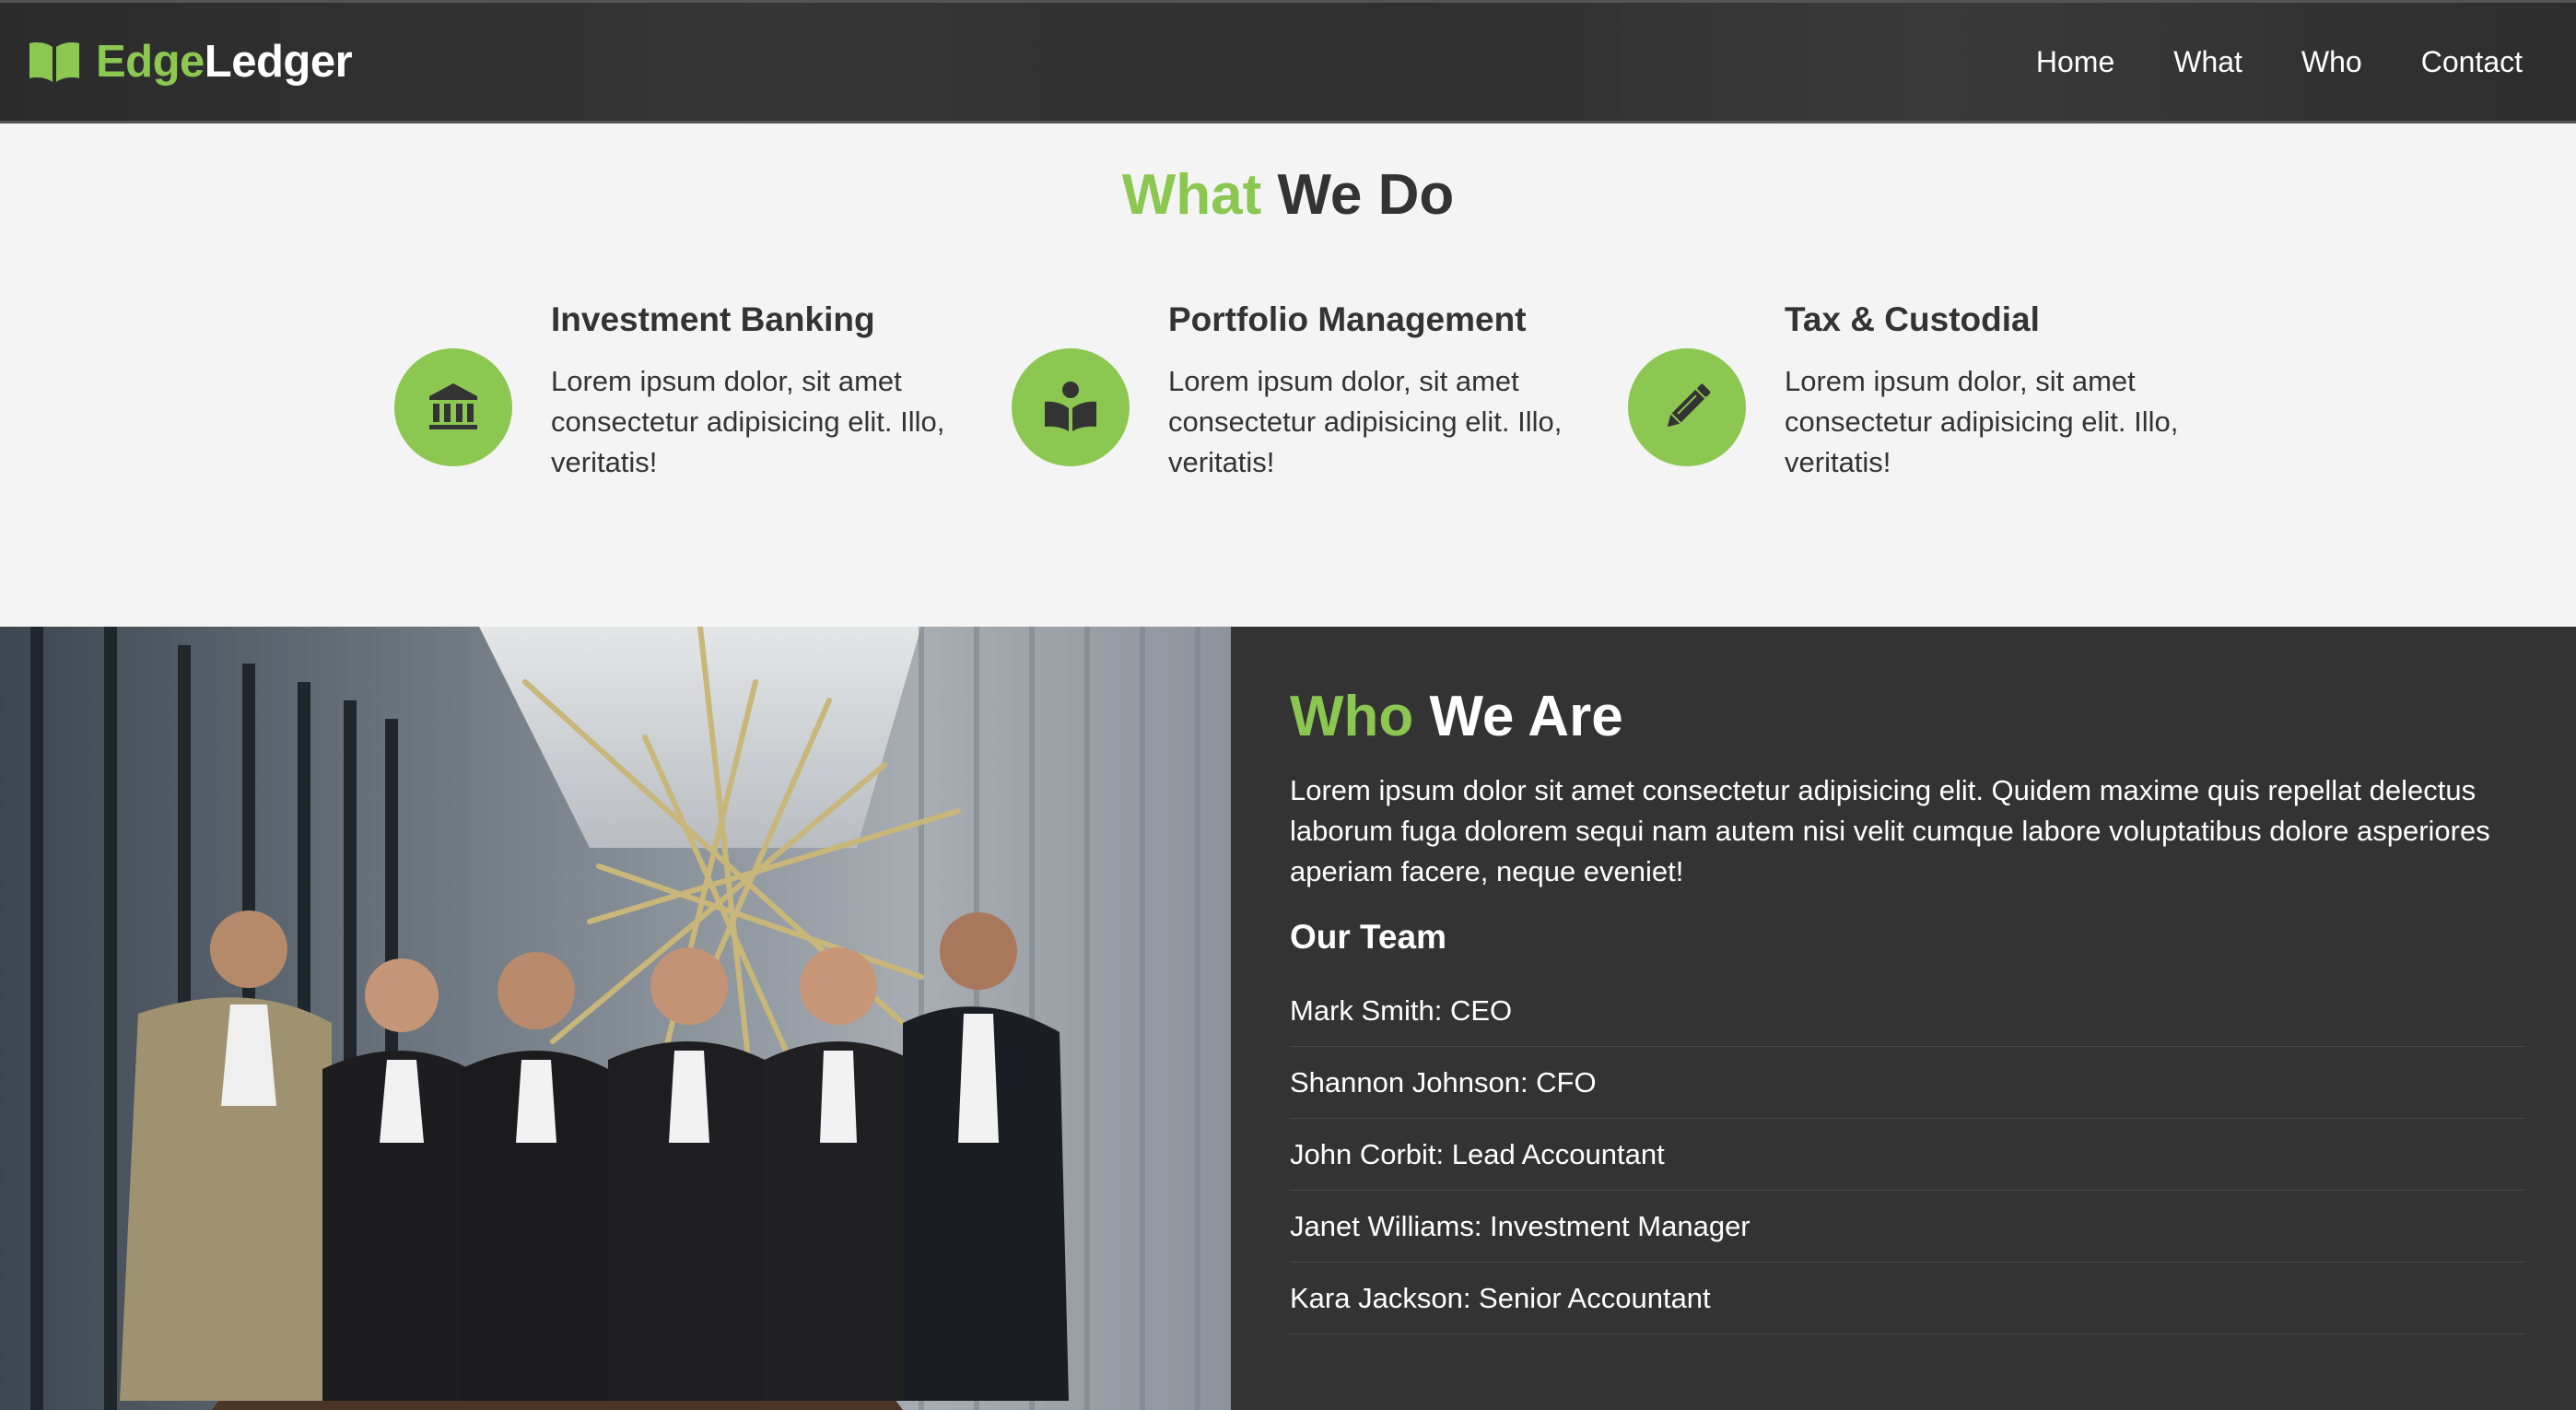  I want to click on who-we-are-title: Who We Are, so click(1456, 716).